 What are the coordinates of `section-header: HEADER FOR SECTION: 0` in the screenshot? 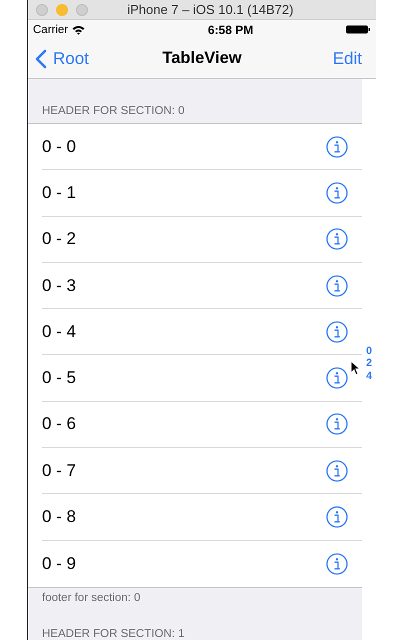 It's located at (113, 111).